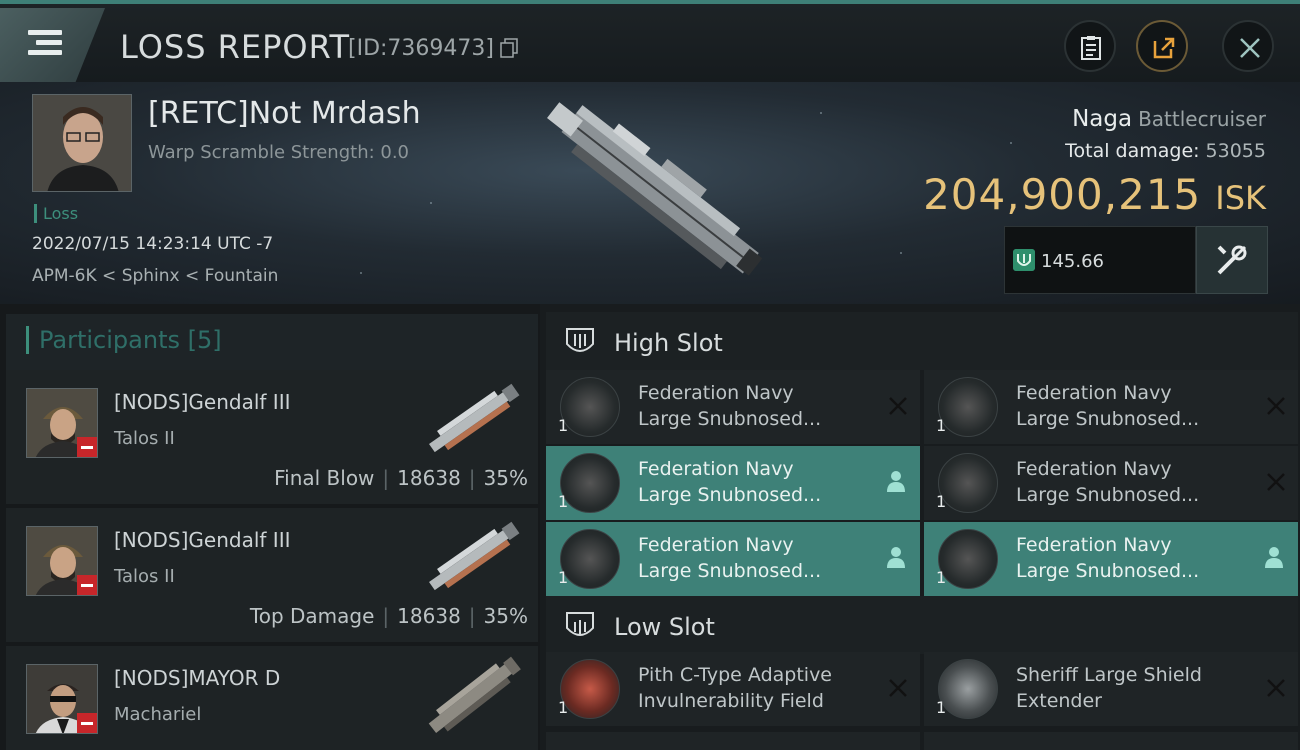 The image size is (1300, 750). Describe the element at coordinates (235, 47) in the screenshot. I see `page-title: LOSS REPORT` at that location.